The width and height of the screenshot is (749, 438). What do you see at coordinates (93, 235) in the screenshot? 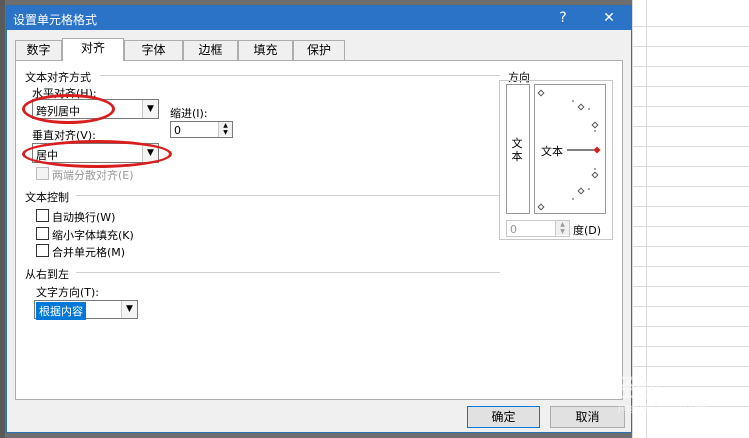
I see `shrink-to-fit-label: 缩小字体填充(K)` at bounding box center [93, 235].